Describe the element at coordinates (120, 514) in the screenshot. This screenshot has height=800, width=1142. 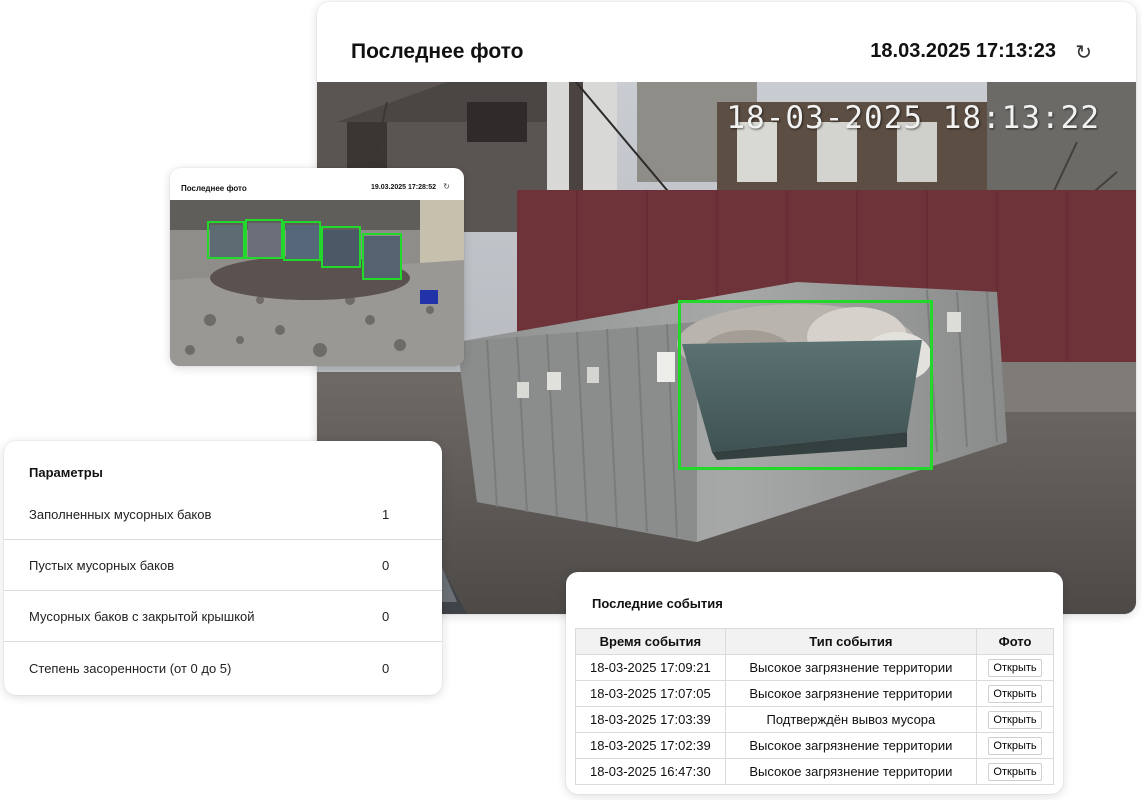
I see `parameter-label: Заполненных мусорных баков` at that location.